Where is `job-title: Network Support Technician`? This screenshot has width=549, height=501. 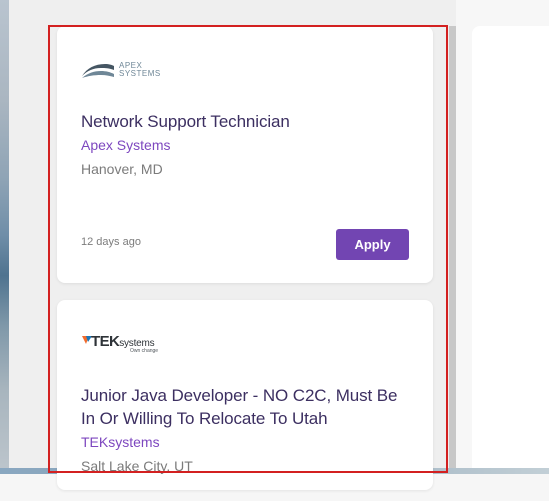 job-title: Network Support Technician is located at coordinates (238, 121).